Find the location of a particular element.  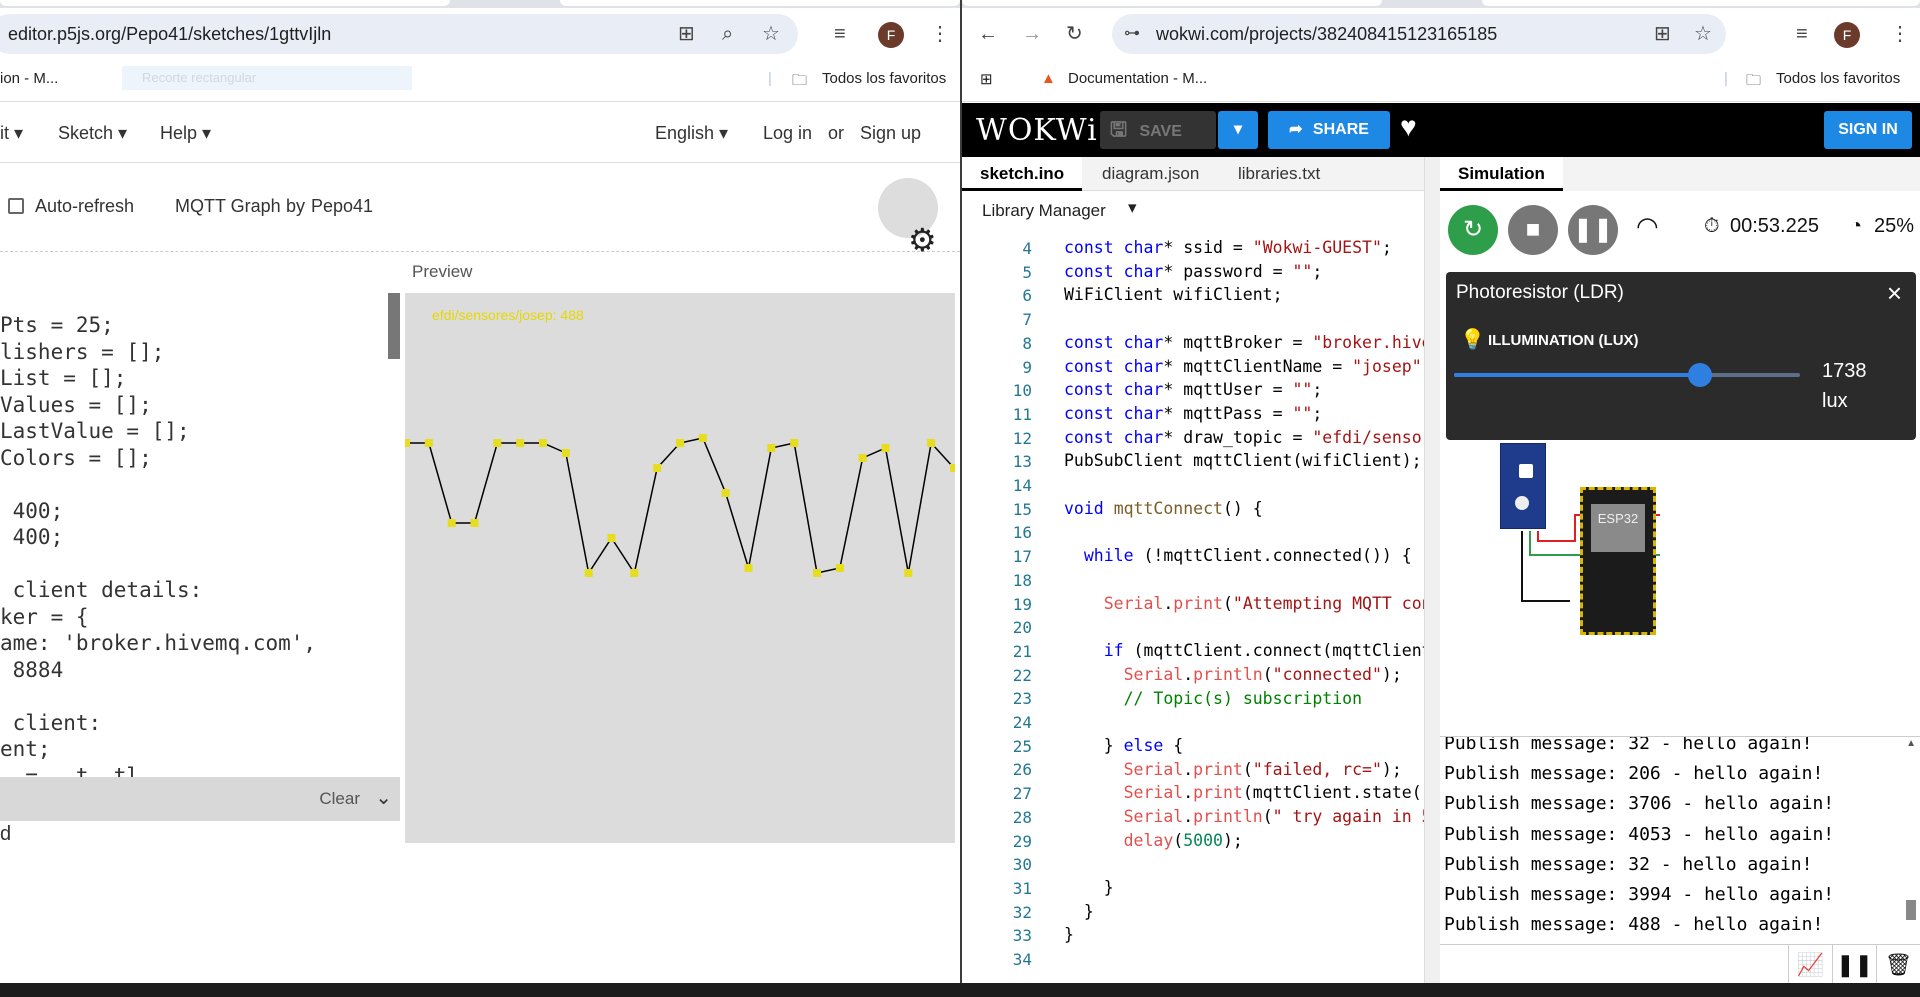

site-info-icon: ⊶ is located at coordinates (1132, 34).